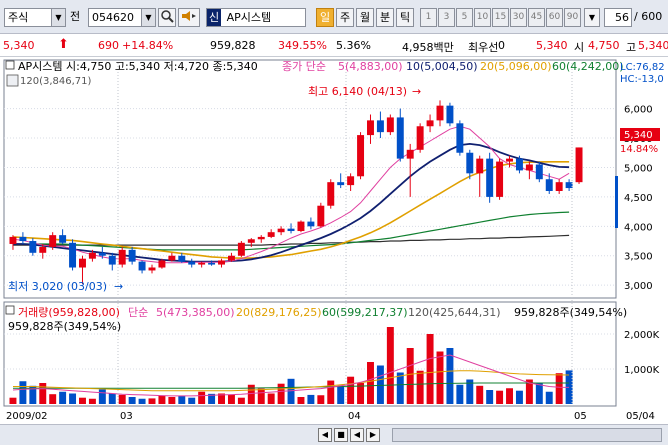 This screenshot has width=668, height=445. I want to click on scroll-prev-button: ■, so click(341, 435).